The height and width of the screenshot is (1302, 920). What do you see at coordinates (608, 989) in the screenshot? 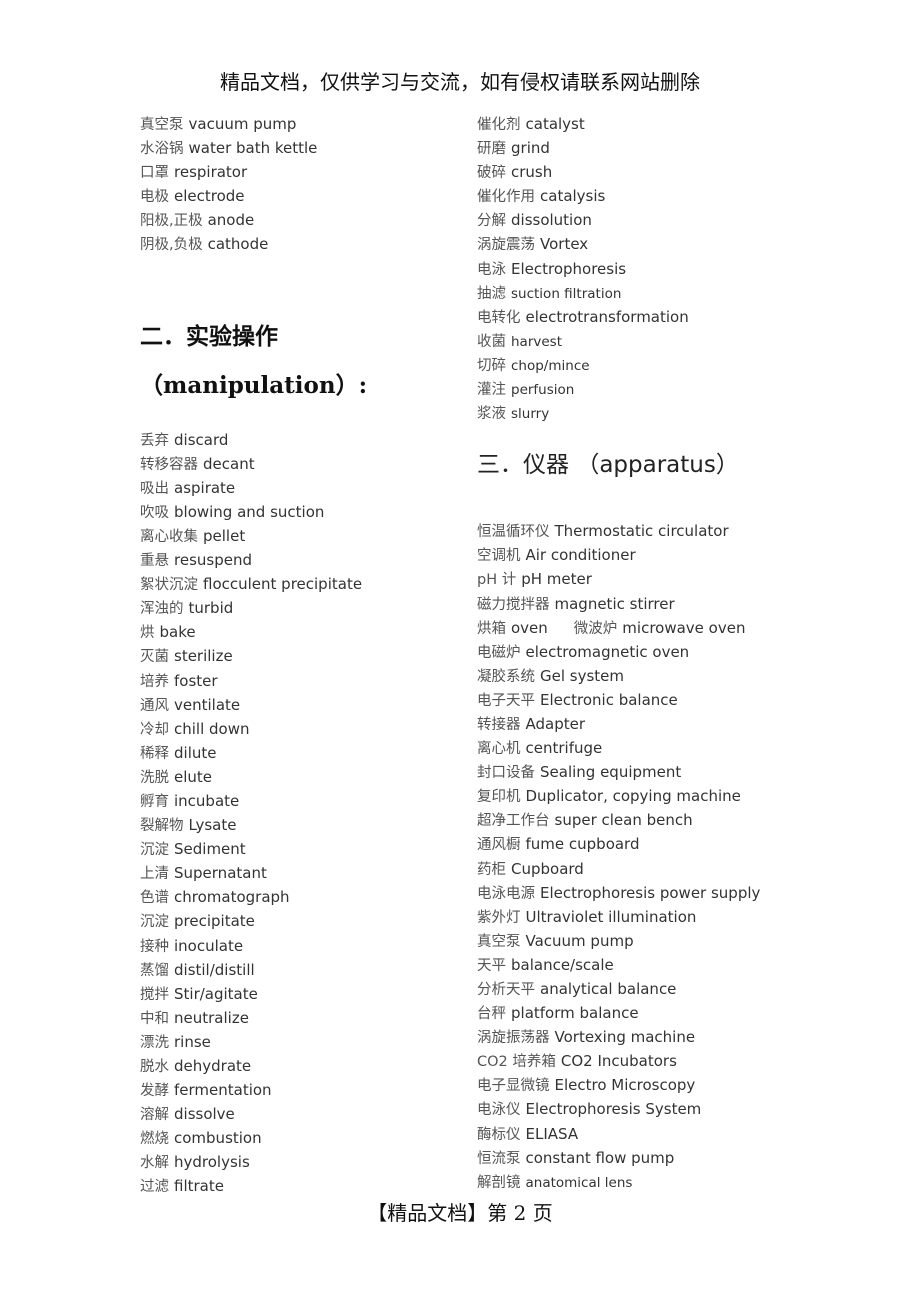
I see `term-english: analytical balance` at bounding box center [608, 989].